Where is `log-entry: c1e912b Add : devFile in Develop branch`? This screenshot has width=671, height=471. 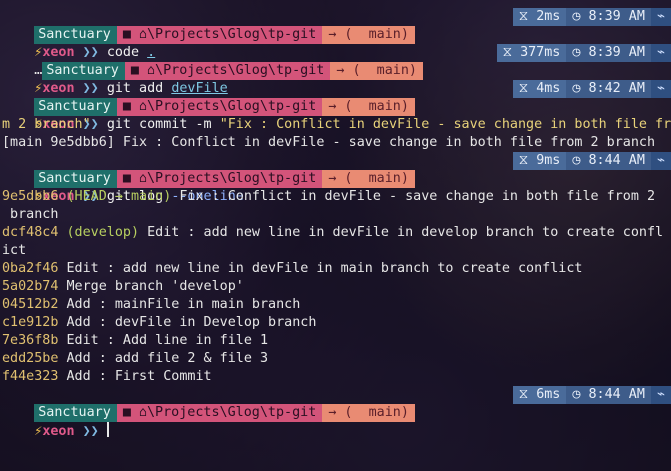 log-entry: c1e912b Add : devFile in Develop branch is located at coordinates (335, 323).